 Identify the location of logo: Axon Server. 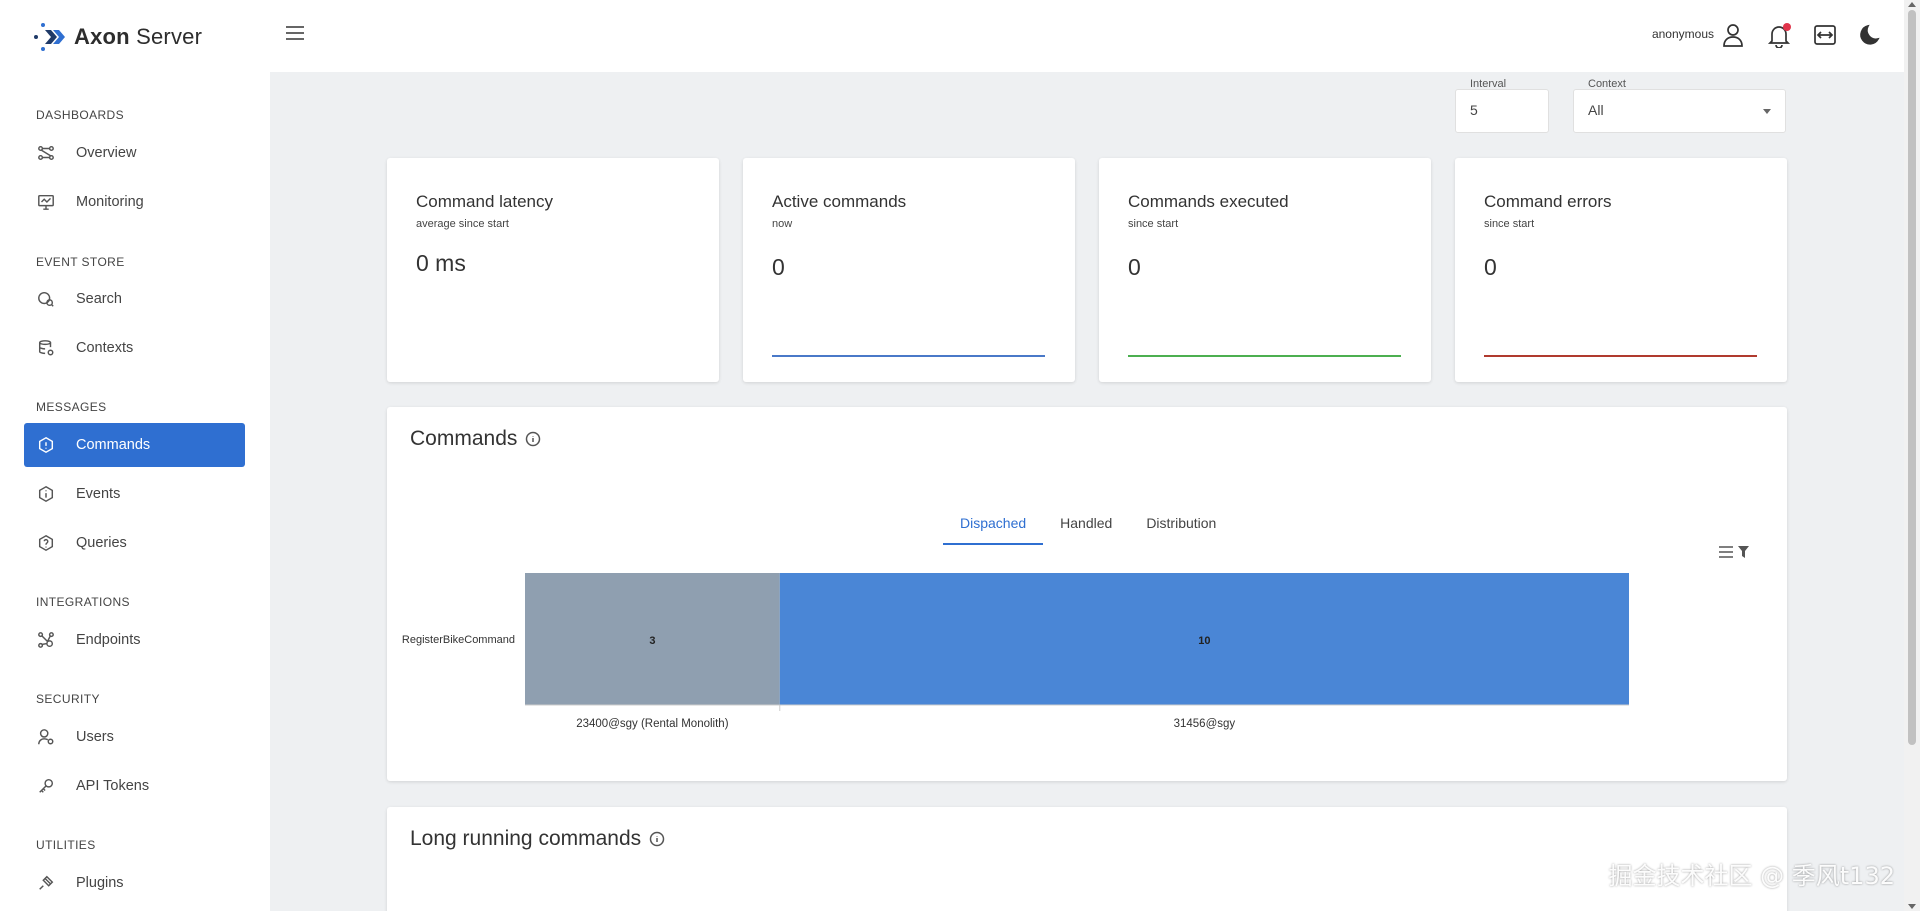
(116, 37).